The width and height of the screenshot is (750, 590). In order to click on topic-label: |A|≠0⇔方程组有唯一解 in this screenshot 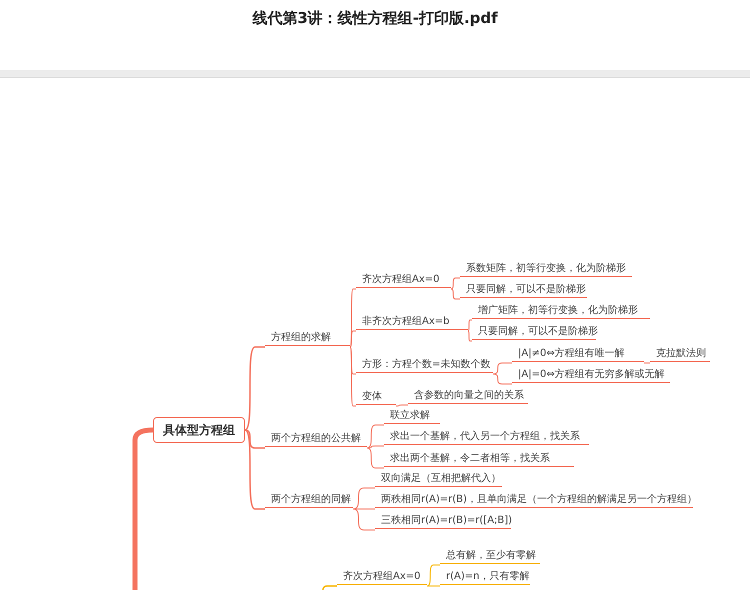, I will do `click(578, 353)`.